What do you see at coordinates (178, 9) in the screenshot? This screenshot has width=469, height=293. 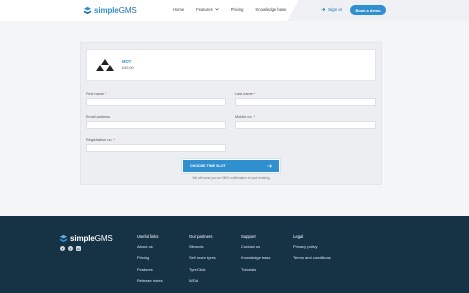 I see `nav-home: Home` at bounding box center [178, 9].